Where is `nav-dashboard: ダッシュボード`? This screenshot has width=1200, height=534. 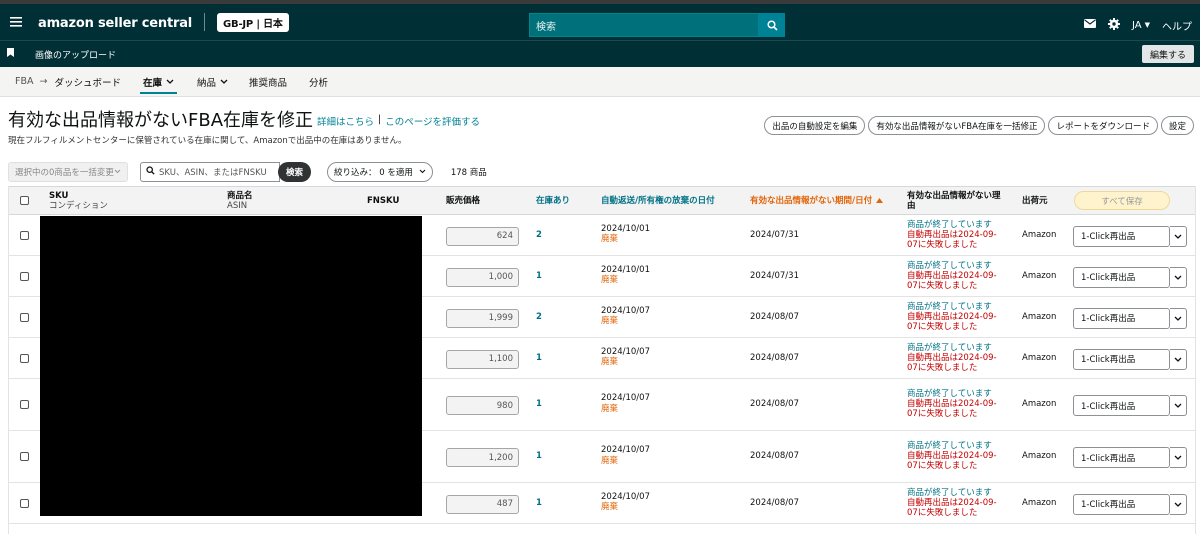
nav-dashboard: ダッシュボード is located at coordinates (87, 82).